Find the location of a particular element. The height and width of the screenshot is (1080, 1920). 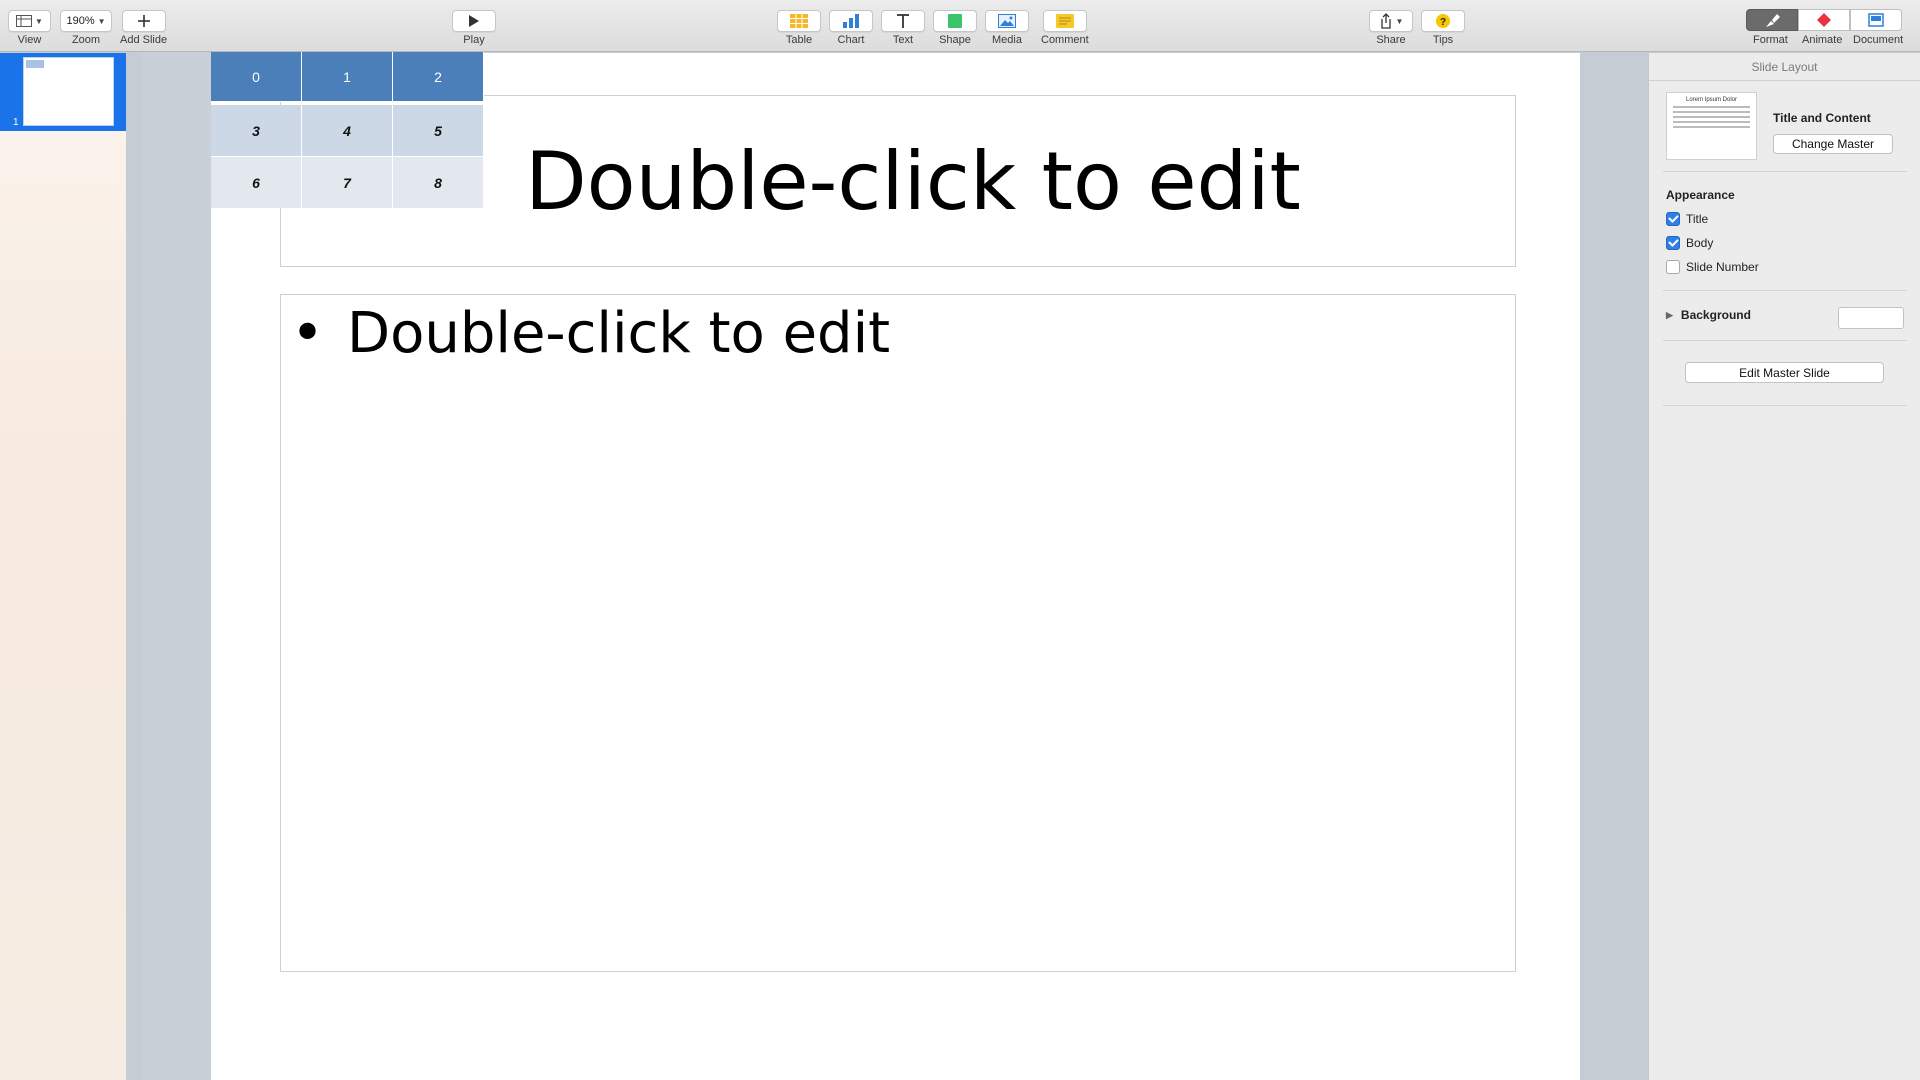

disclosure-triangle-icon: ▶ is located at coordinates (1669, 315).